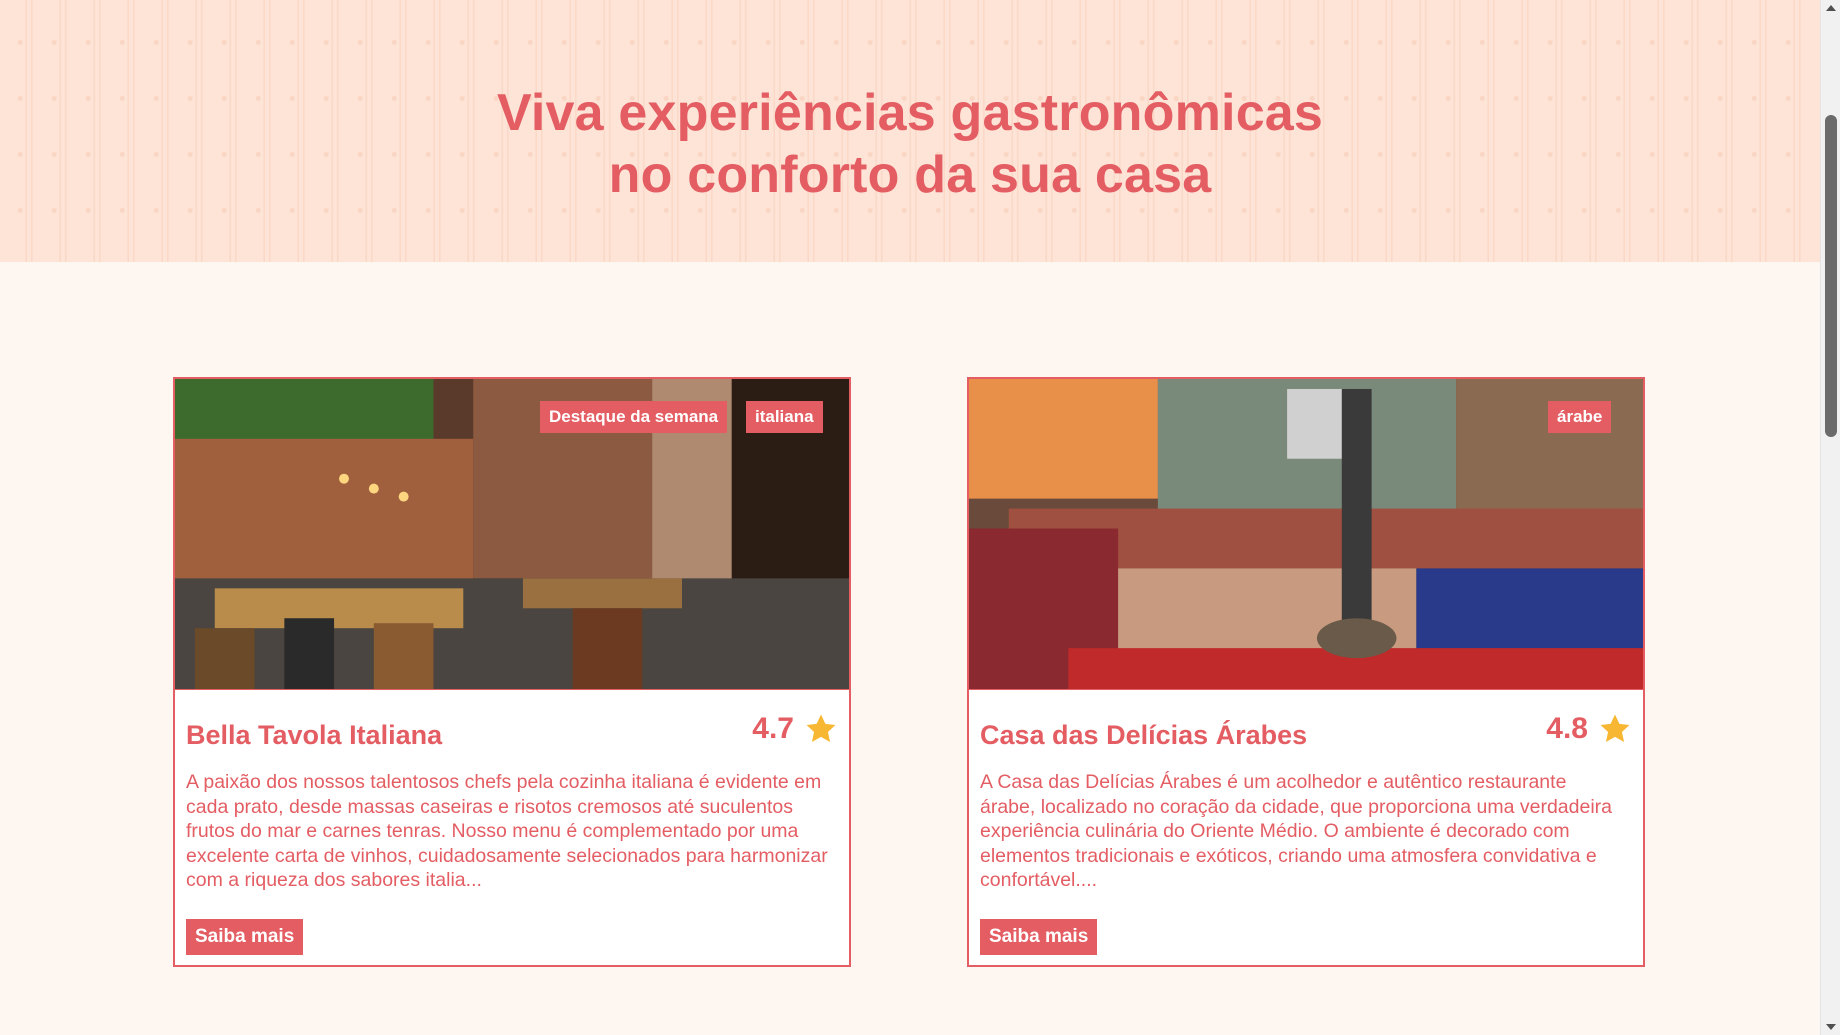 The image size is (1840, 1035). Describe the element at coordinates (784, 417) in the screenshot. I see `tag-cuisine: italiana` at that location.